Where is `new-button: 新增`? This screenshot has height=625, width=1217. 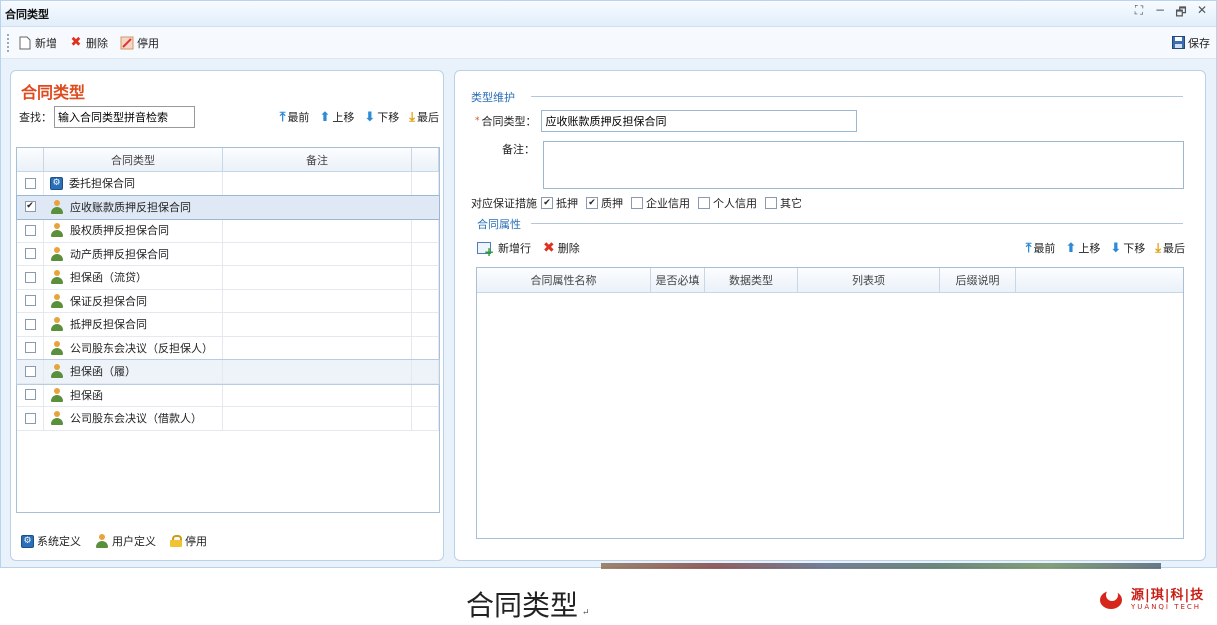 new-button: 新增 is located at coordinates (37, 43).